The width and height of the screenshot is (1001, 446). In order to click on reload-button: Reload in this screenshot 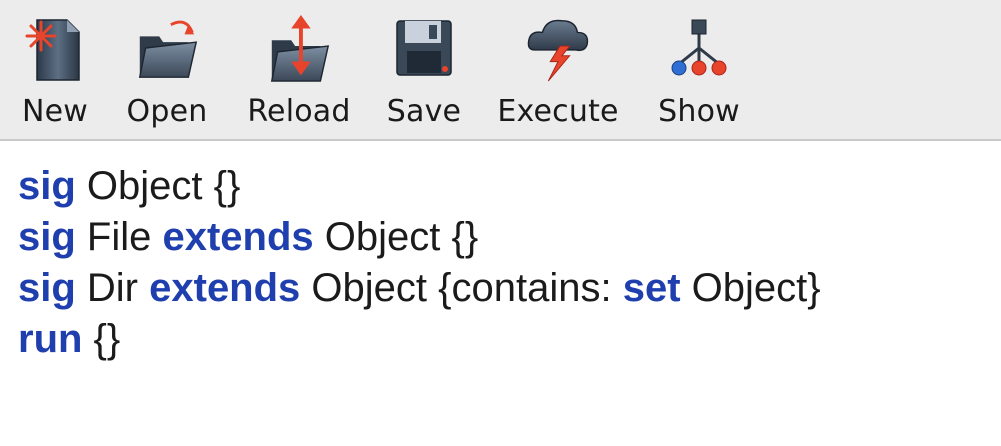, I will do `click(299, 70)`.